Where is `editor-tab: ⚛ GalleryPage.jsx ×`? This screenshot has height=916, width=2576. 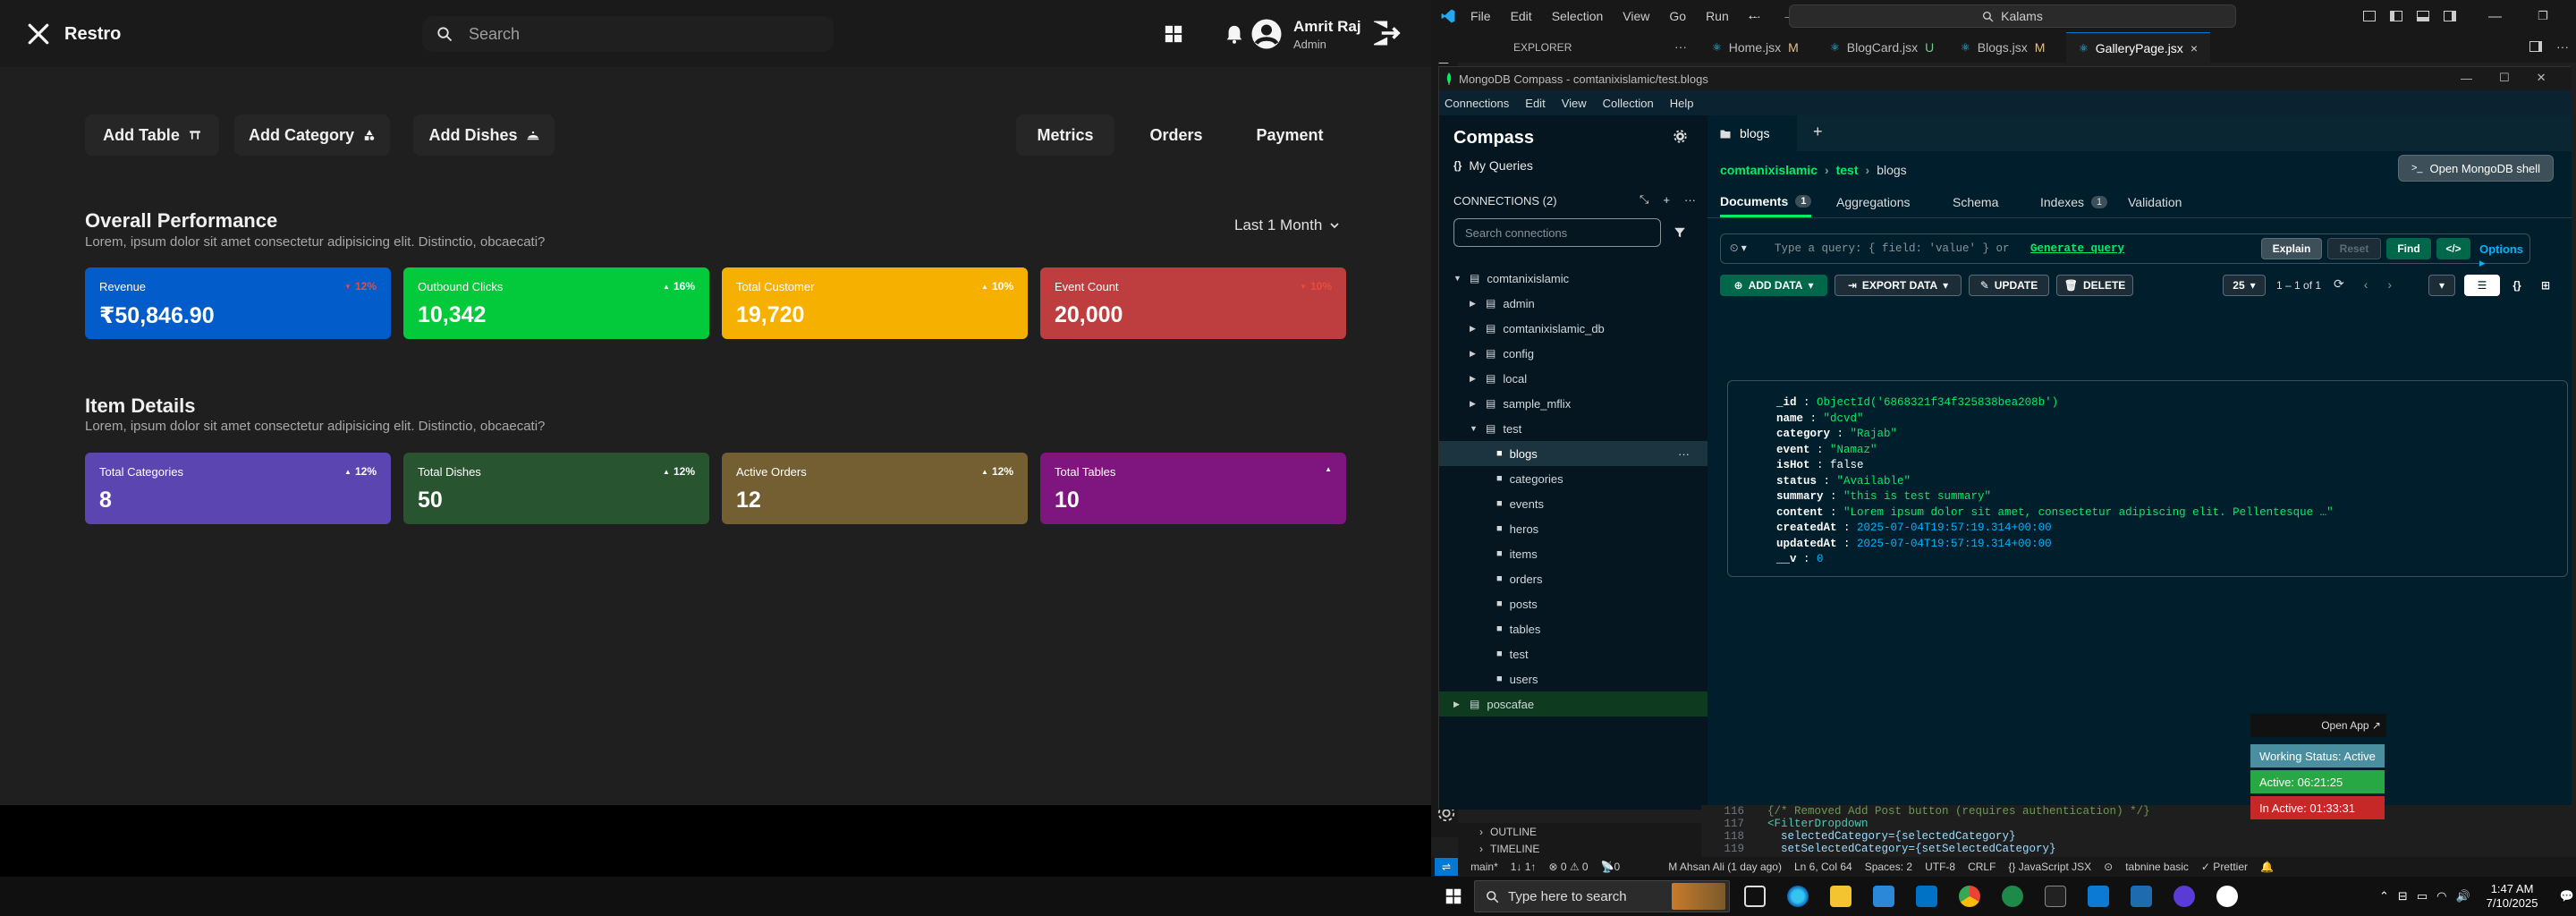 editor-tab: ⚛ GalleryPage.jsx × is located at coordinates (2138, 47).